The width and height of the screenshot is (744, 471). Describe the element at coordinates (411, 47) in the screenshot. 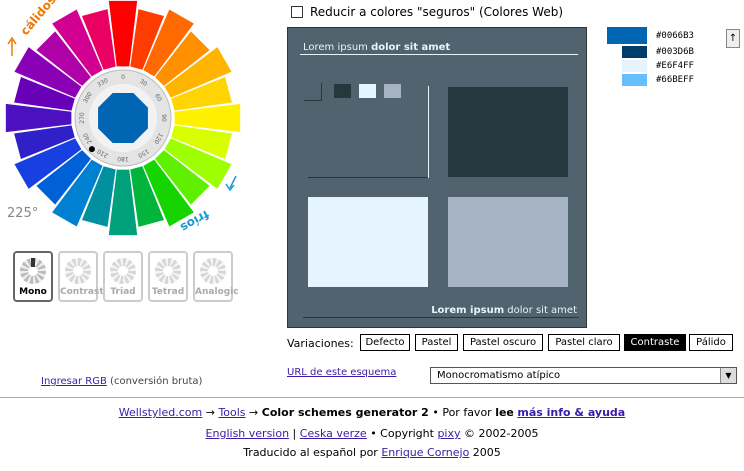

I see `preview-title-bold: dolor sit amet` at that location.